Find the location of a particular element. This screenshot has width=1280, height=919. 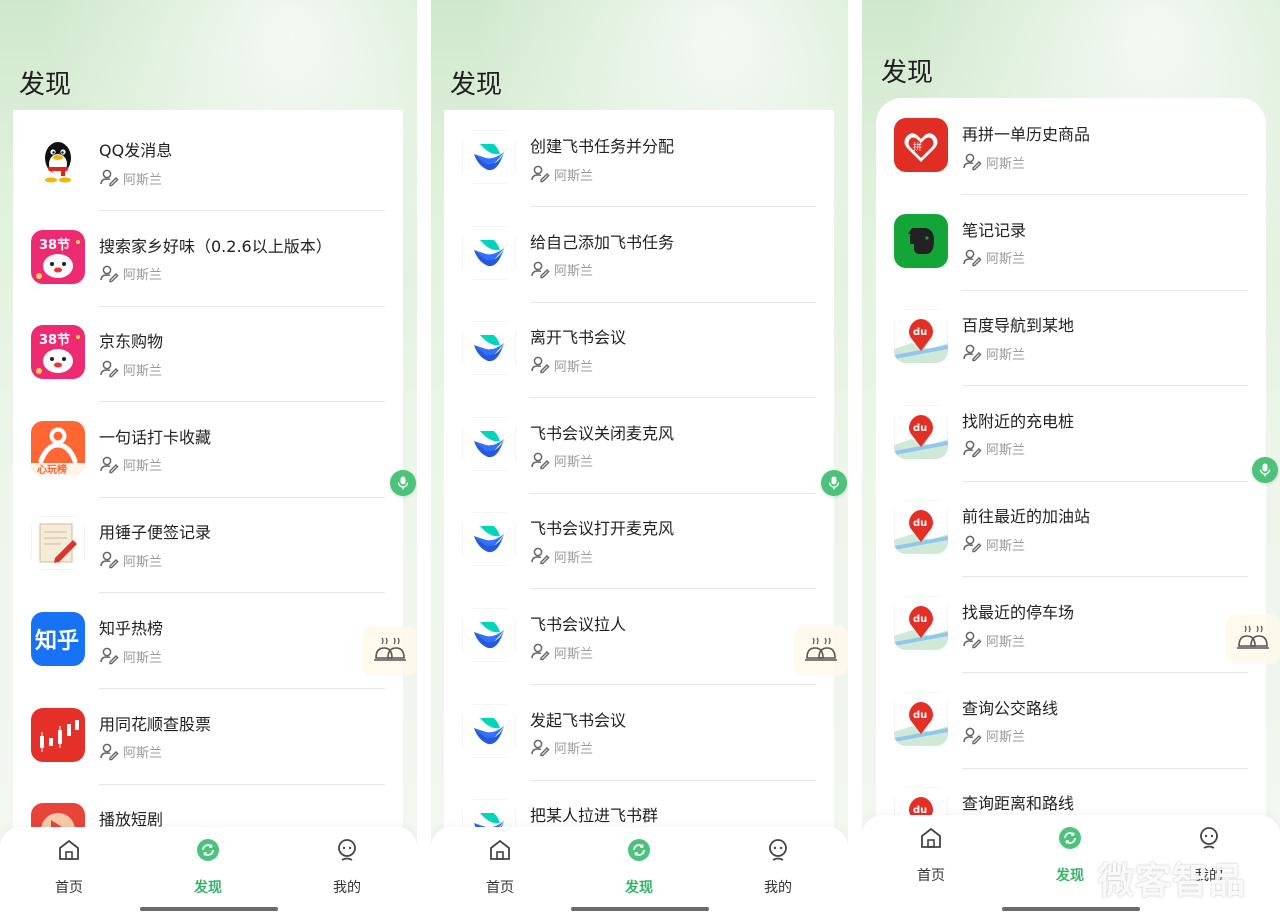

steamed-bun-icon is located at coordinates (1253, 637).